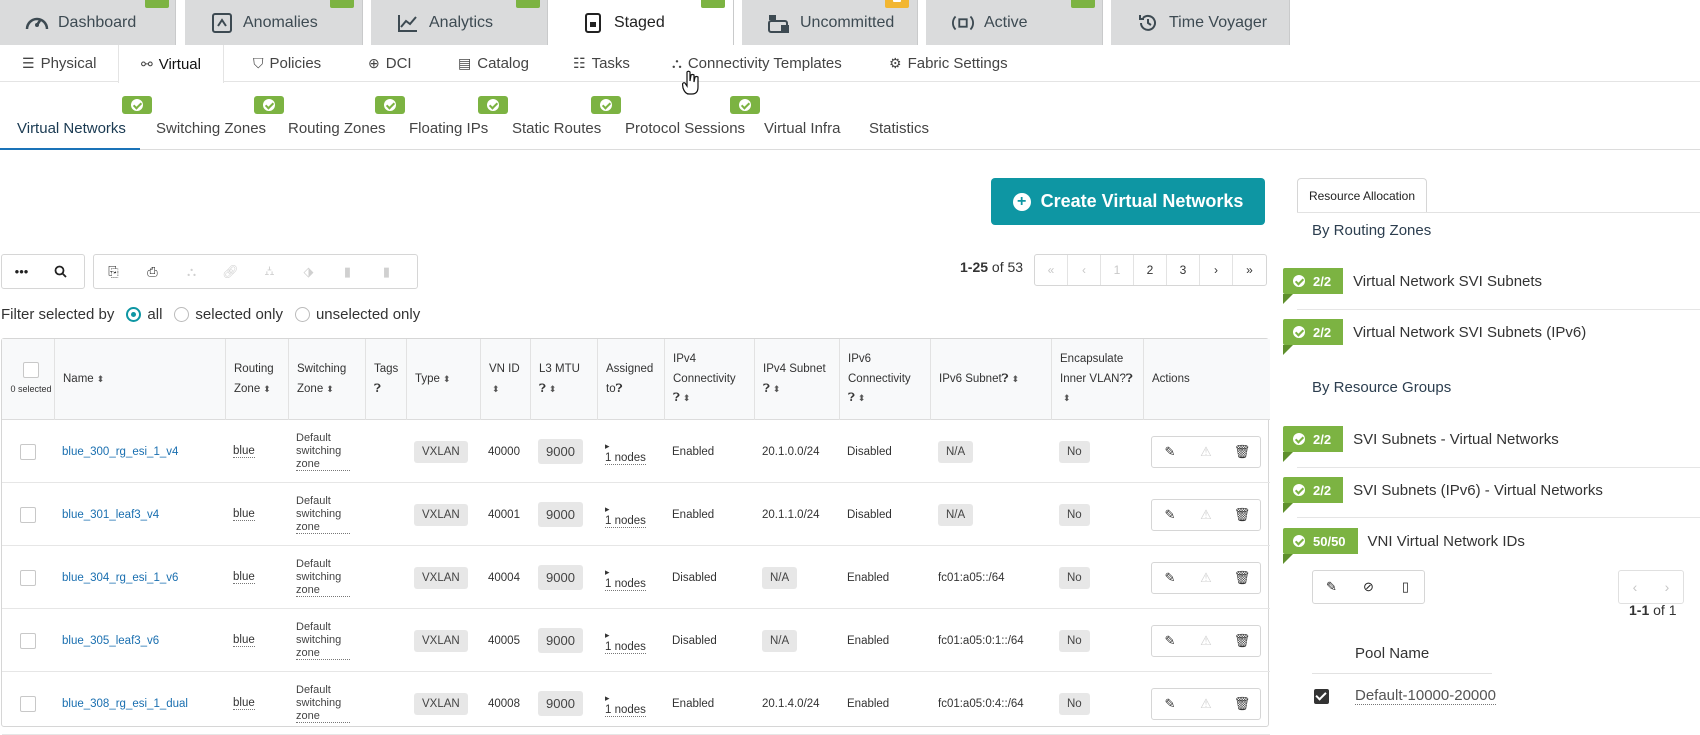  I want to click on col-vn-id: VN ID ⬍, so click(505, 379).